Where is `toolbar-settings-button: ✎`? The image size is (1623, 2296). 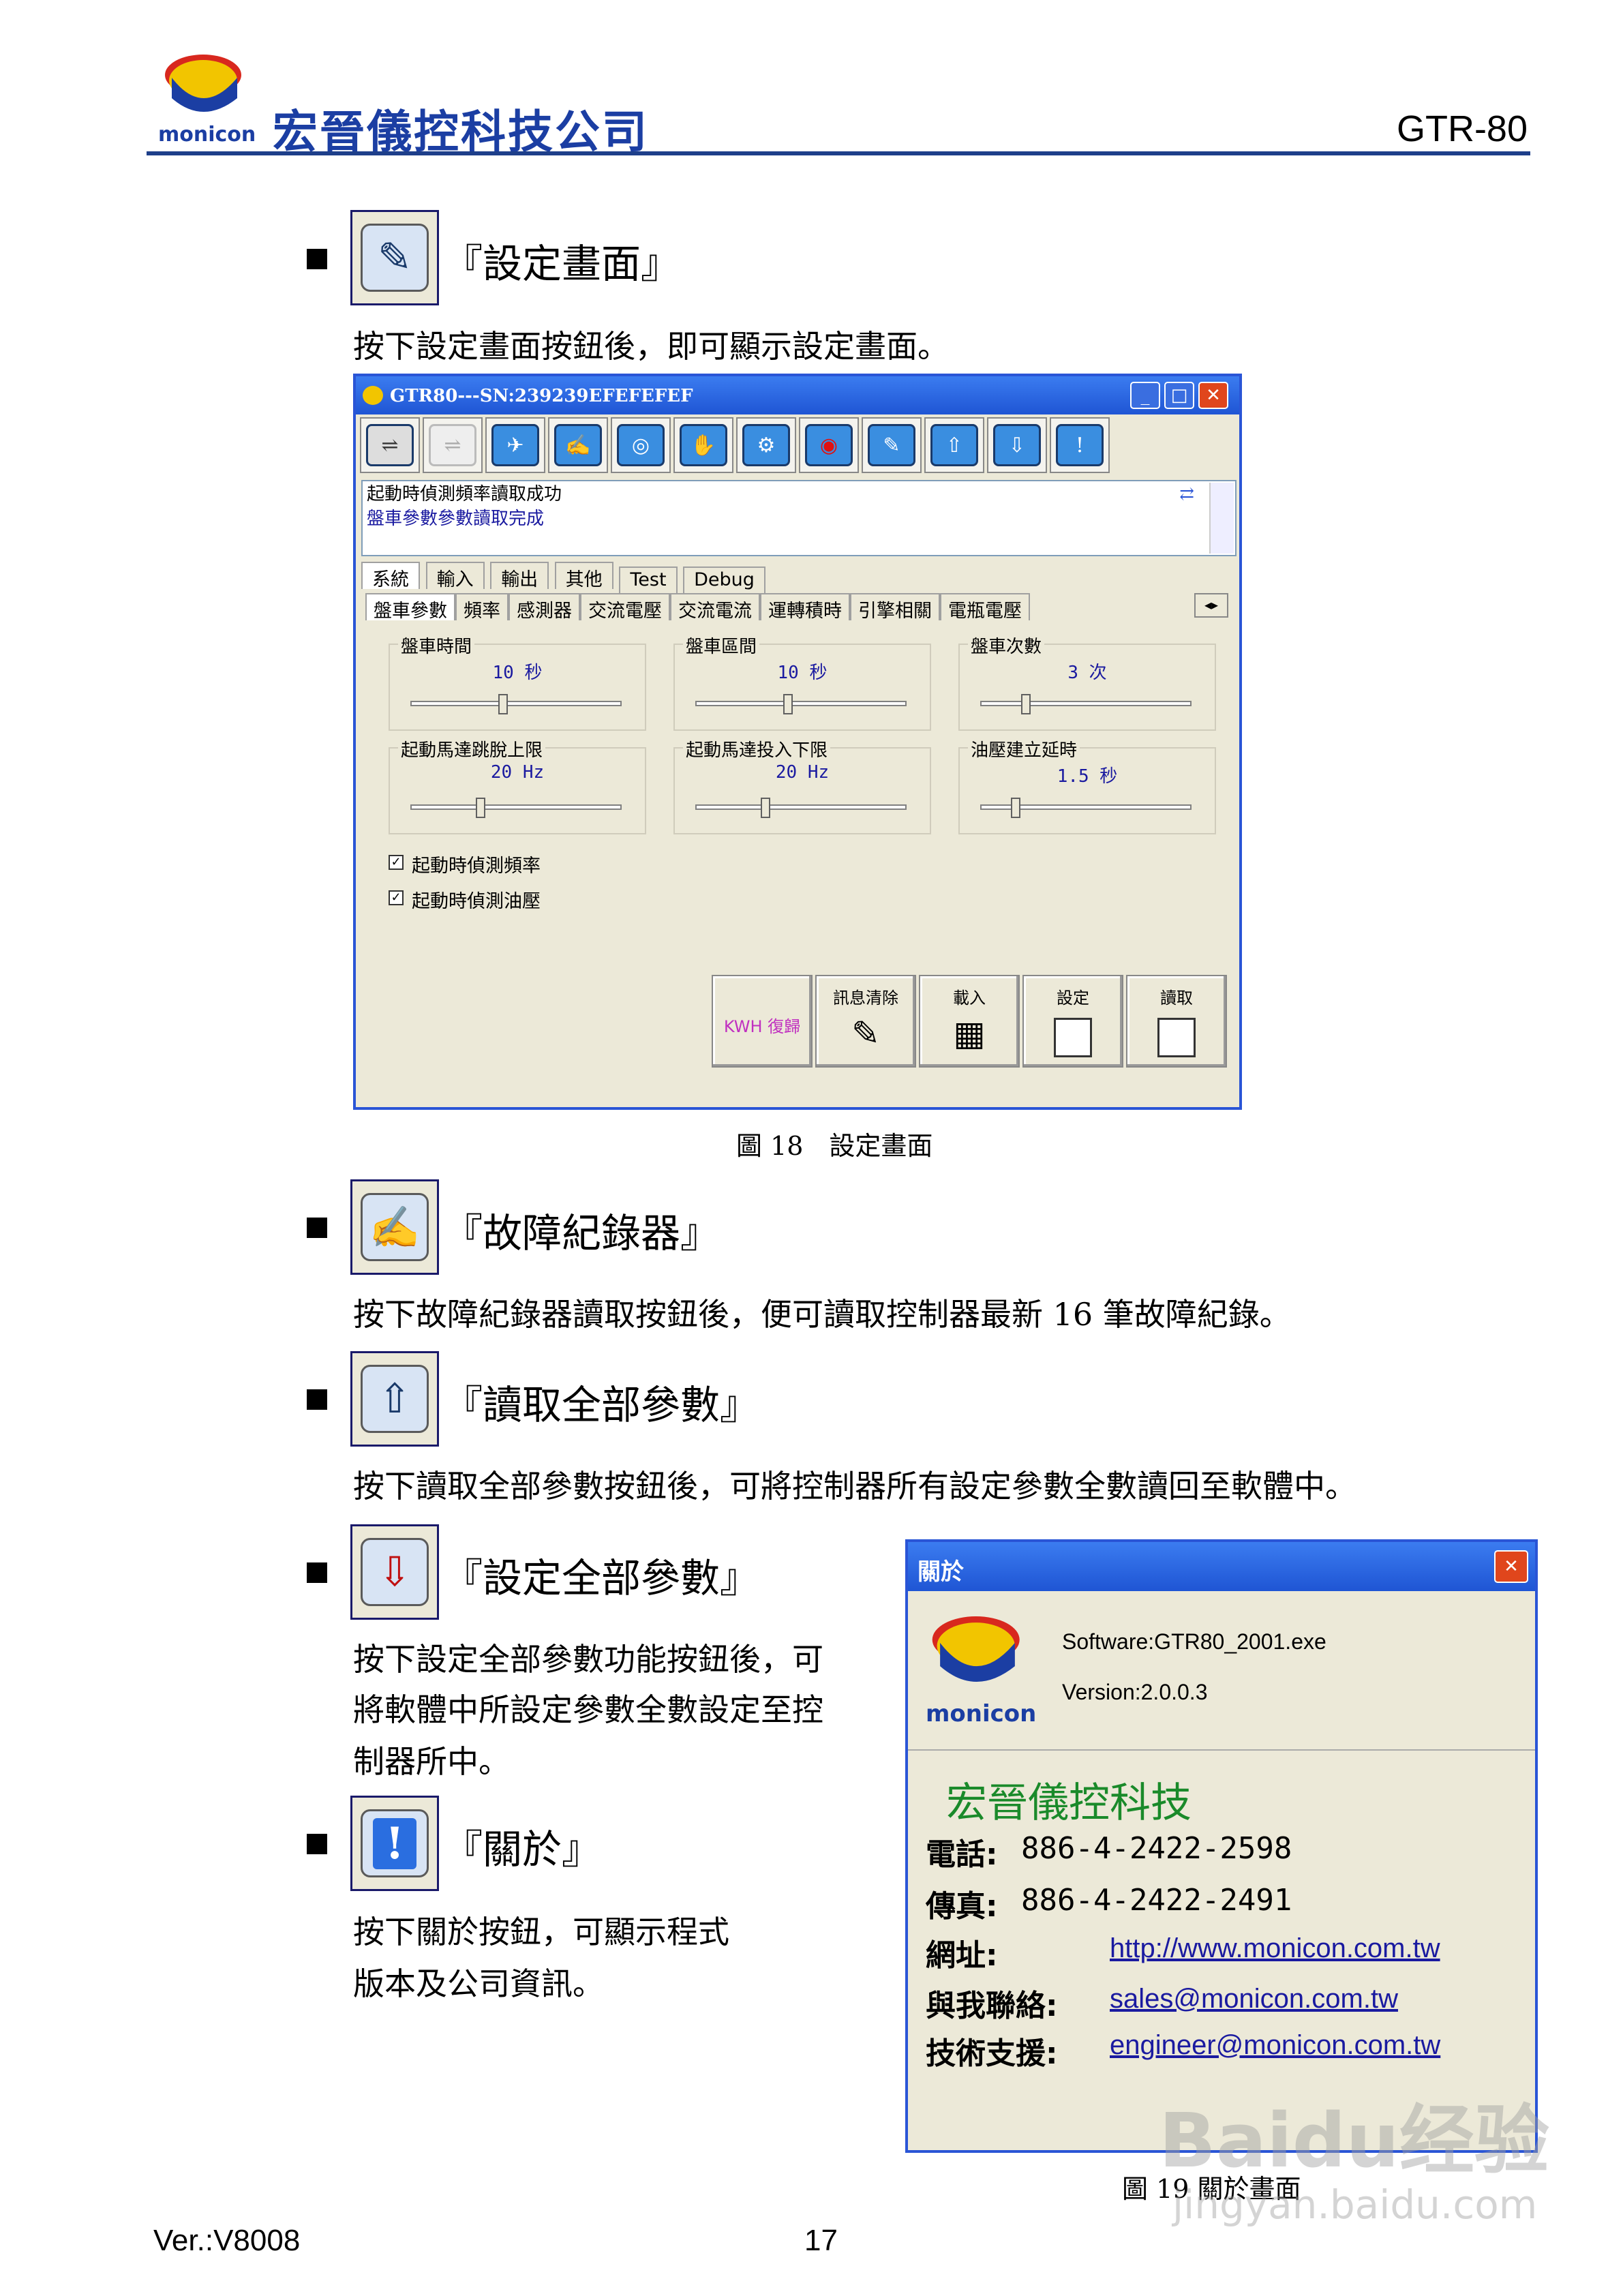
toolbar-settings-button: ✎ is located at coordinates (892, 445).